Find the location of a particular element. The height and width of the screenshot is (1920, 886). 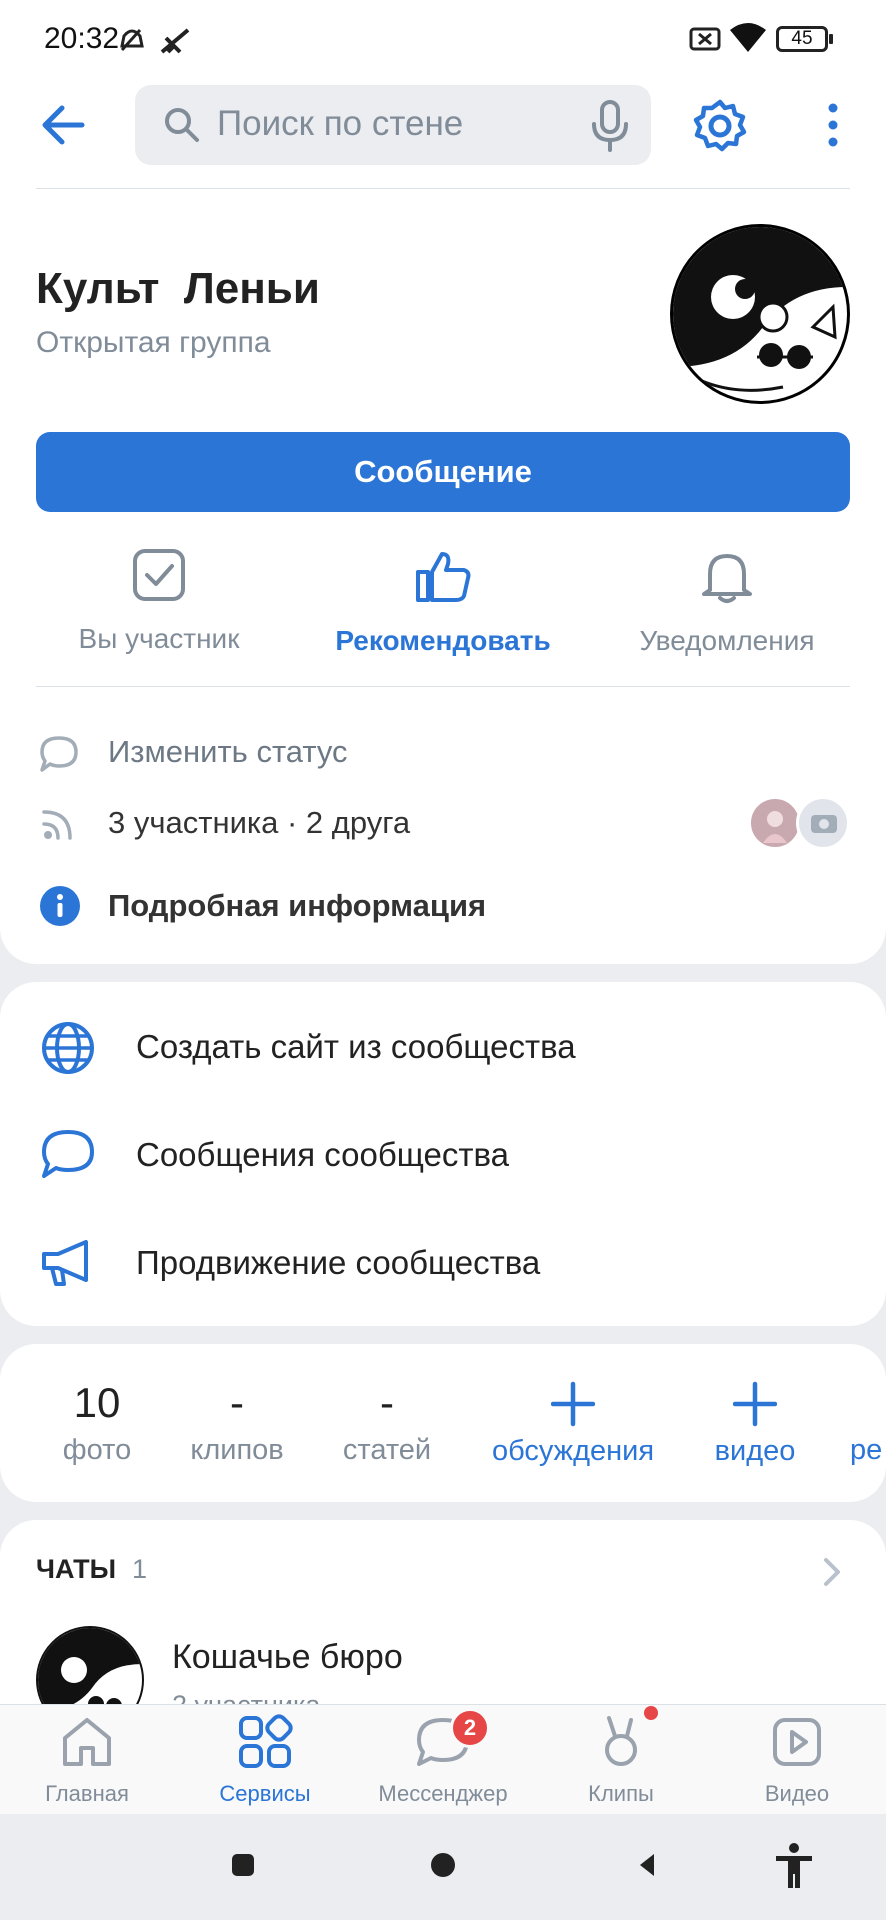

checkbox-checked-icon is located at coordinates (159, 575).